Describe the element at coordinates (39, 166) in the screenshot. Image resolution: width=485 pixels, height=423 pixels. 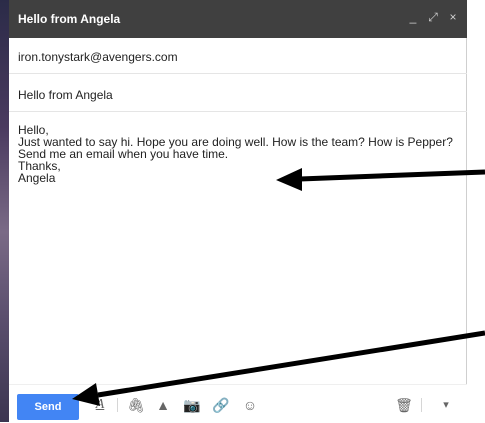
I see `body-line: Thanks,` at that location.